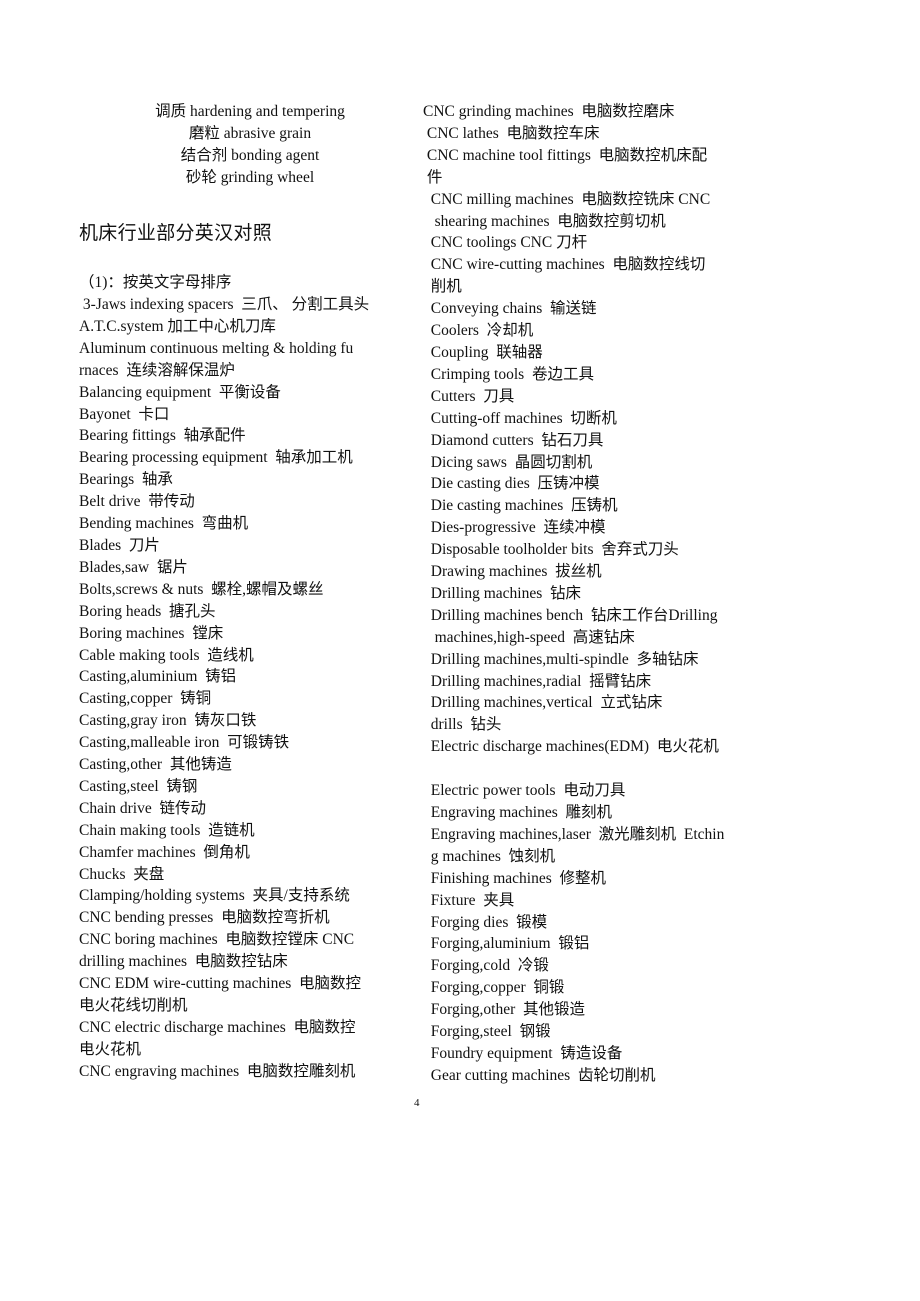  What do you see at coordinates (201, 589) in the screenshot?
I see `glossary-entry: Bolts,screws & nuts 螺栓,螺帽及螺丝` at bounding box center [201, 589].